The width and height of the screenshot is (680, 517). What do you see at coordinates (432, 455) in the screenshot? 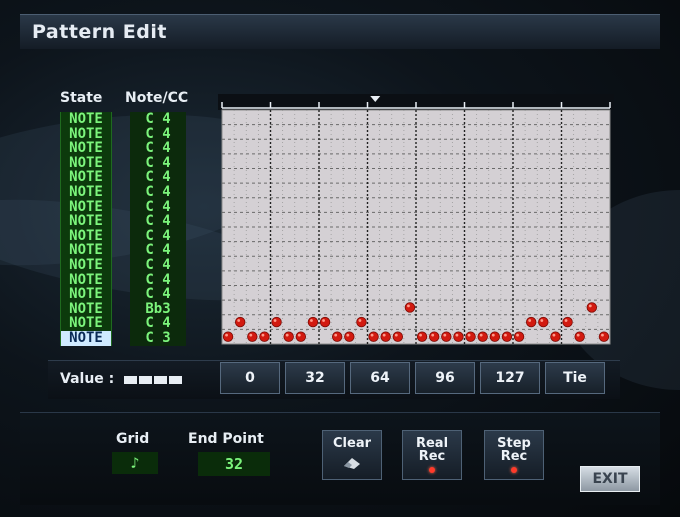
I see `real-rec-button: Real Rec` at bounding box center [432, 455].